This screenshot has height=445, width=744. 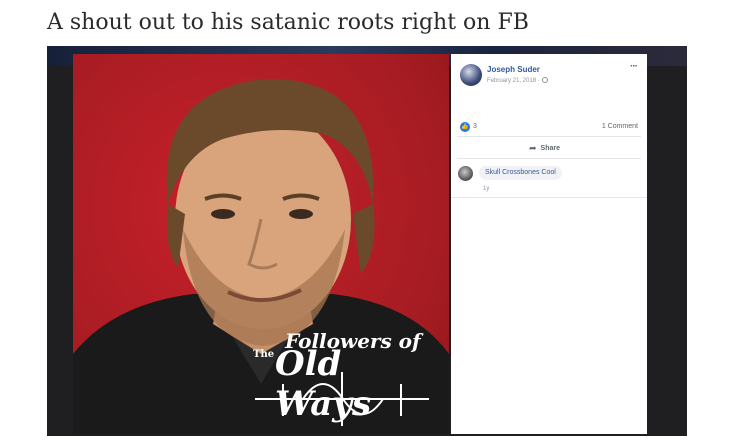 I want to click on commenter-avatar, so click(x=465, y=173).